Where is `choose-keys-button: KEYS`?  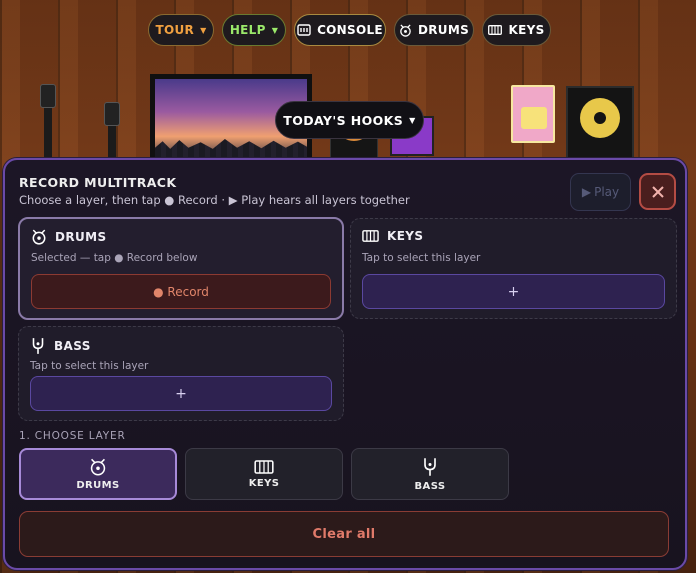 choose-keys-button: KEYS is located at coordinates (264, 474).